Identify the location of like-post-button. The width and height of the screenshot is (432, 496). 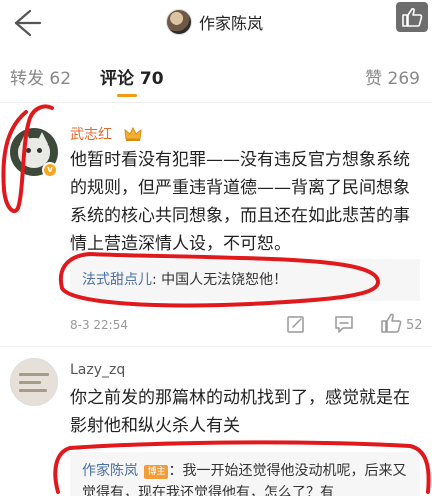
(412, 17).